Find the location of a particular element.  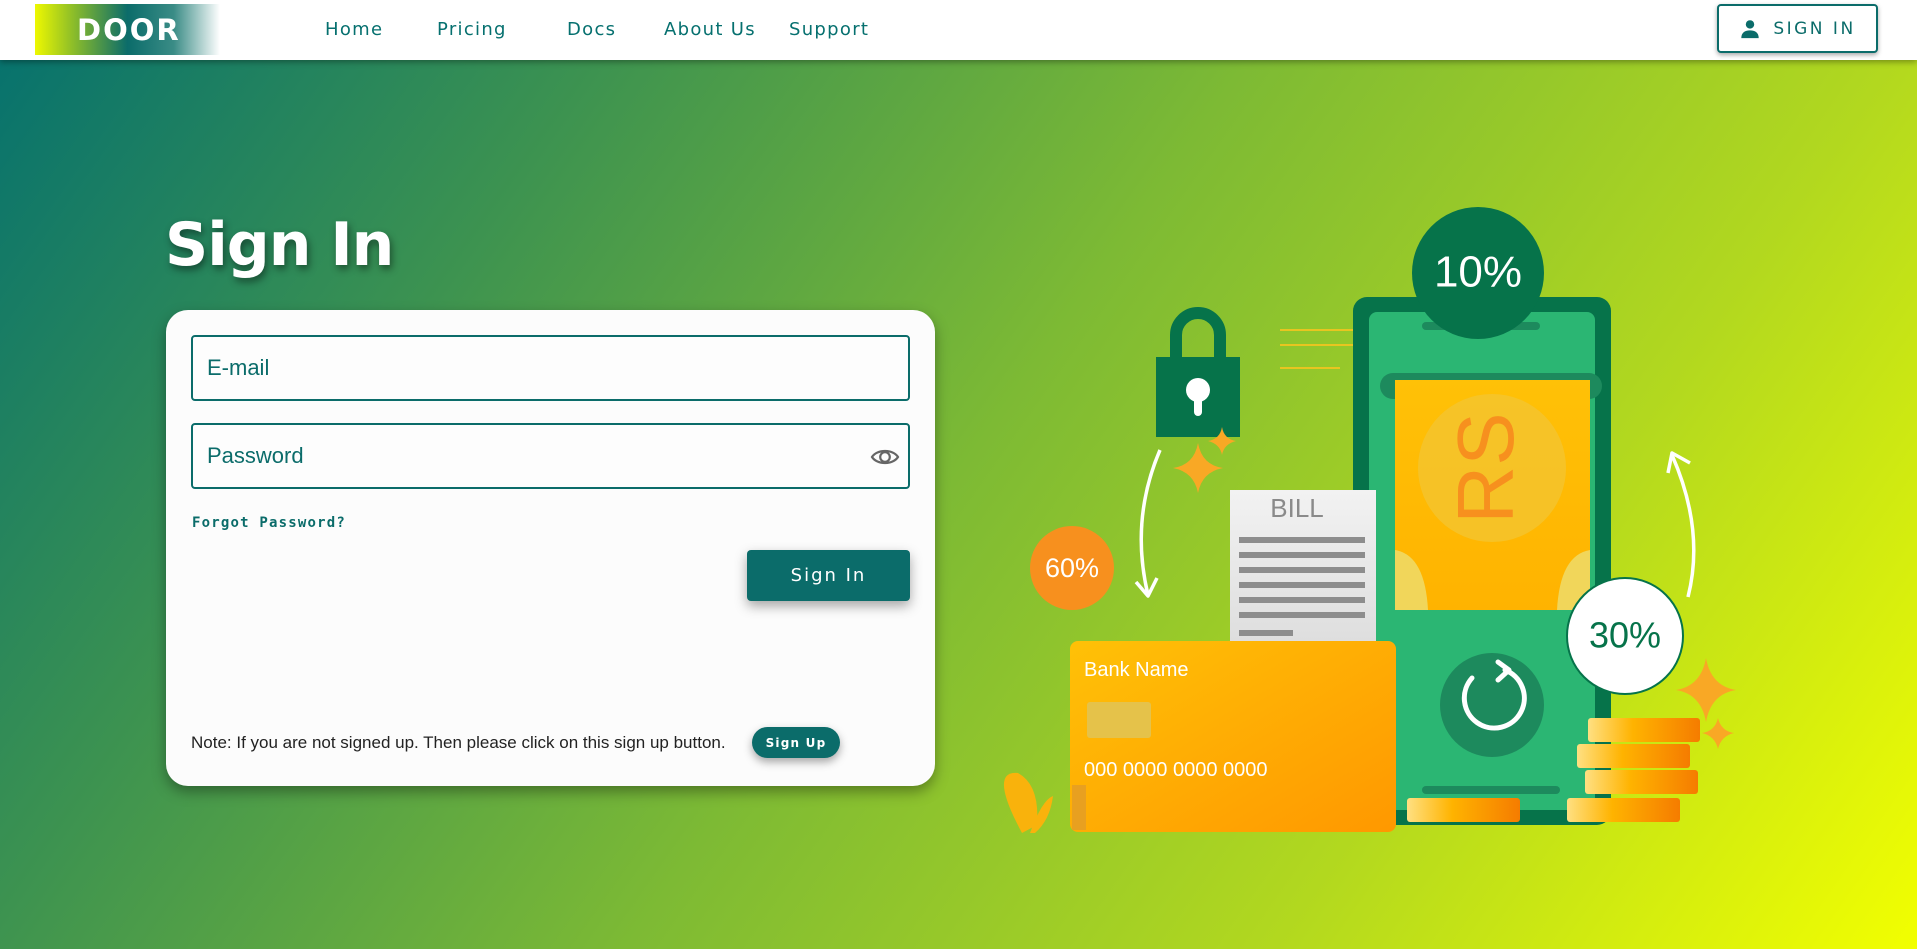

badge-30-percent: 30% is located at coordinates (1625, 636).